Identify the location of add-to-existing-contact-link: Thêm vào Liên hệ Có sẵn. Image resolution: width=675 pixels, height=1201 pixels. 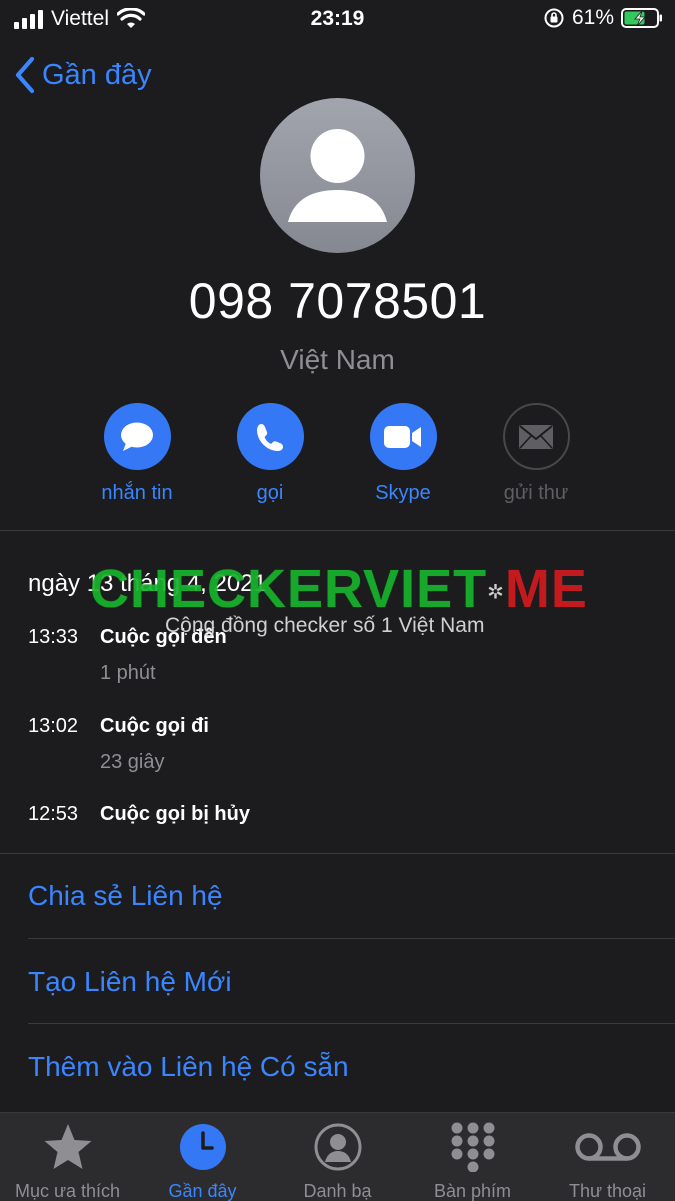
(188, 1067).